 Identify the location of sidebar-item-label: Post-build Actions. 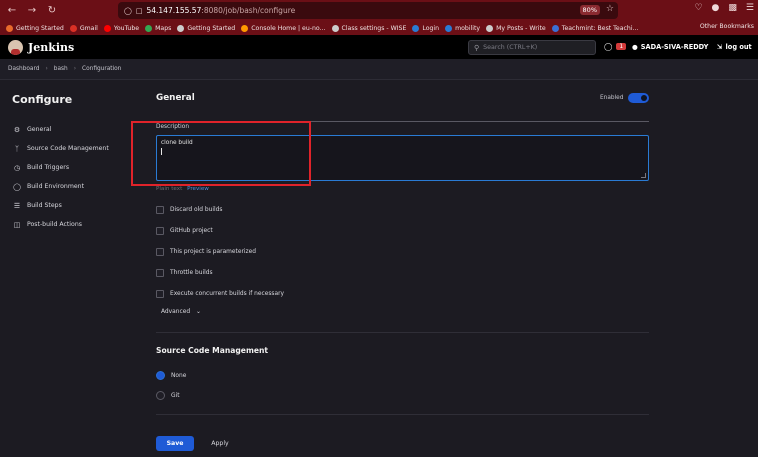
(54, 224).